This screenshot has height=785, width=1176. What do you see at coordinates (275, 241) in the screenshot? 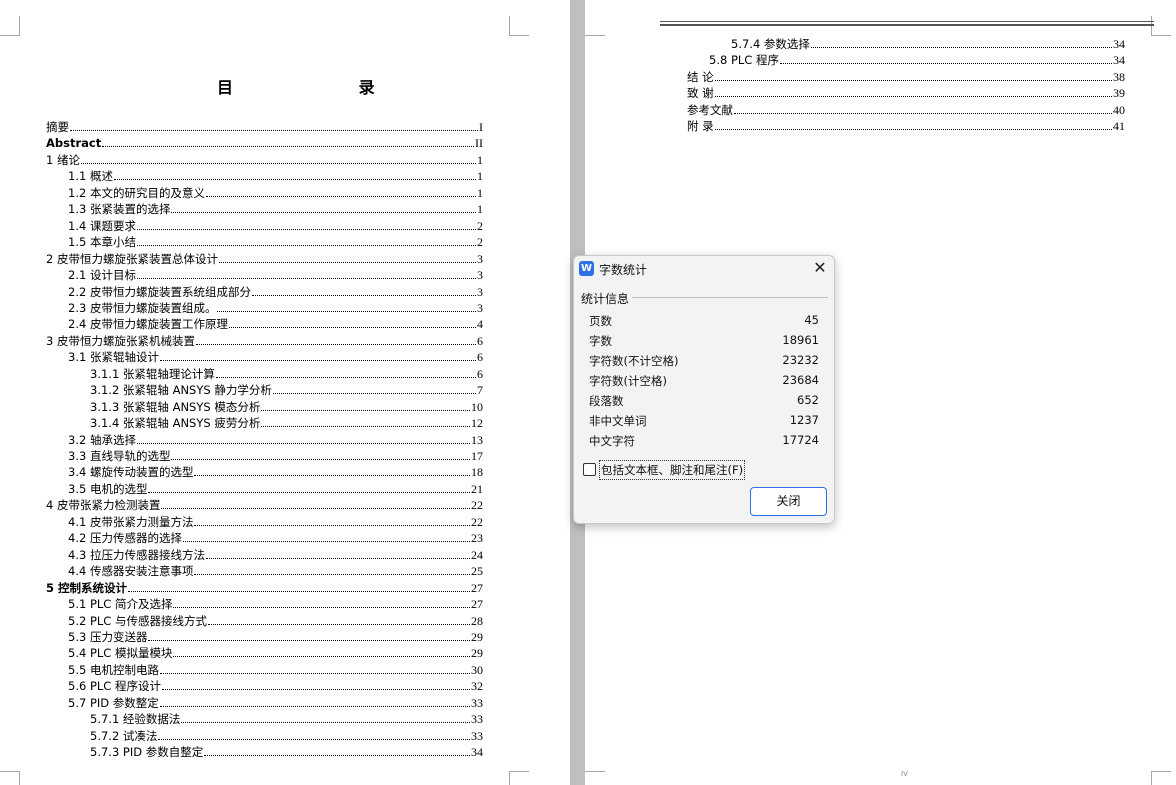
I see `toc-entry: 1.5 本章小结 2` at bounding box center [275, 241].